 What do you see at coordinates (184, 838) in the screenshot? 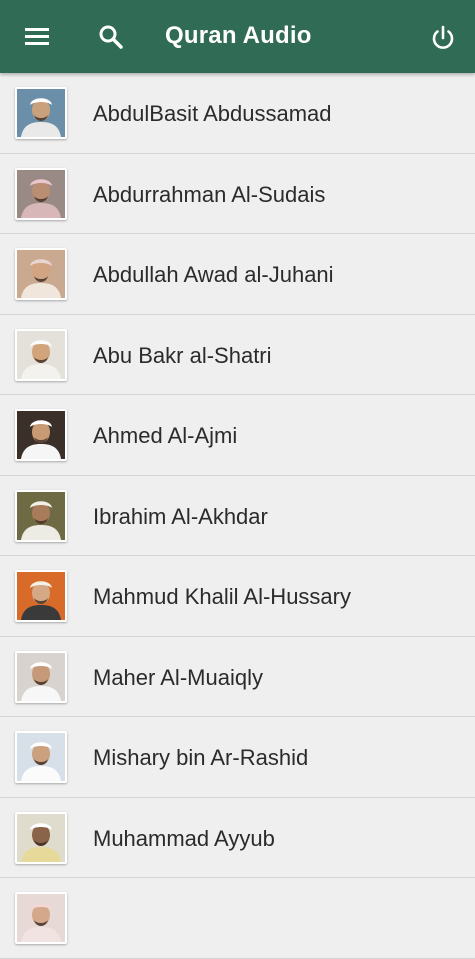
I see `reciter-name: Muhammad Ayyub` at bounding box center [184, 838].